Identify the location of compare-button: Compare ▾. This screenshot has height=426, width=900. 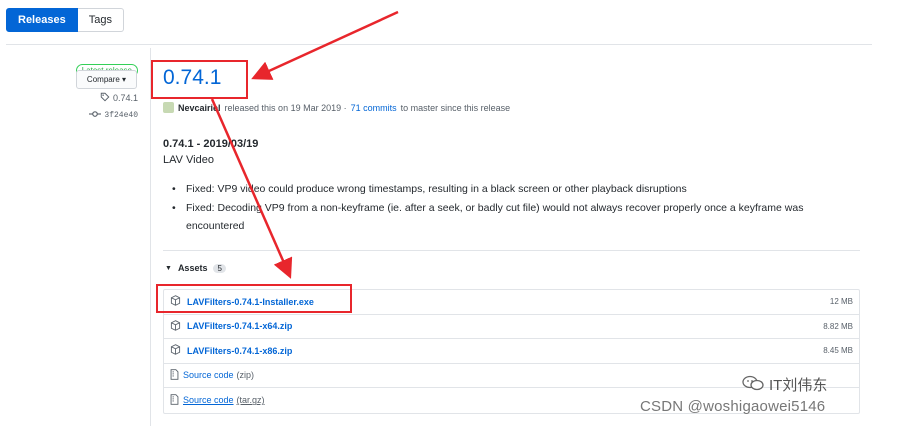
(106, 79).